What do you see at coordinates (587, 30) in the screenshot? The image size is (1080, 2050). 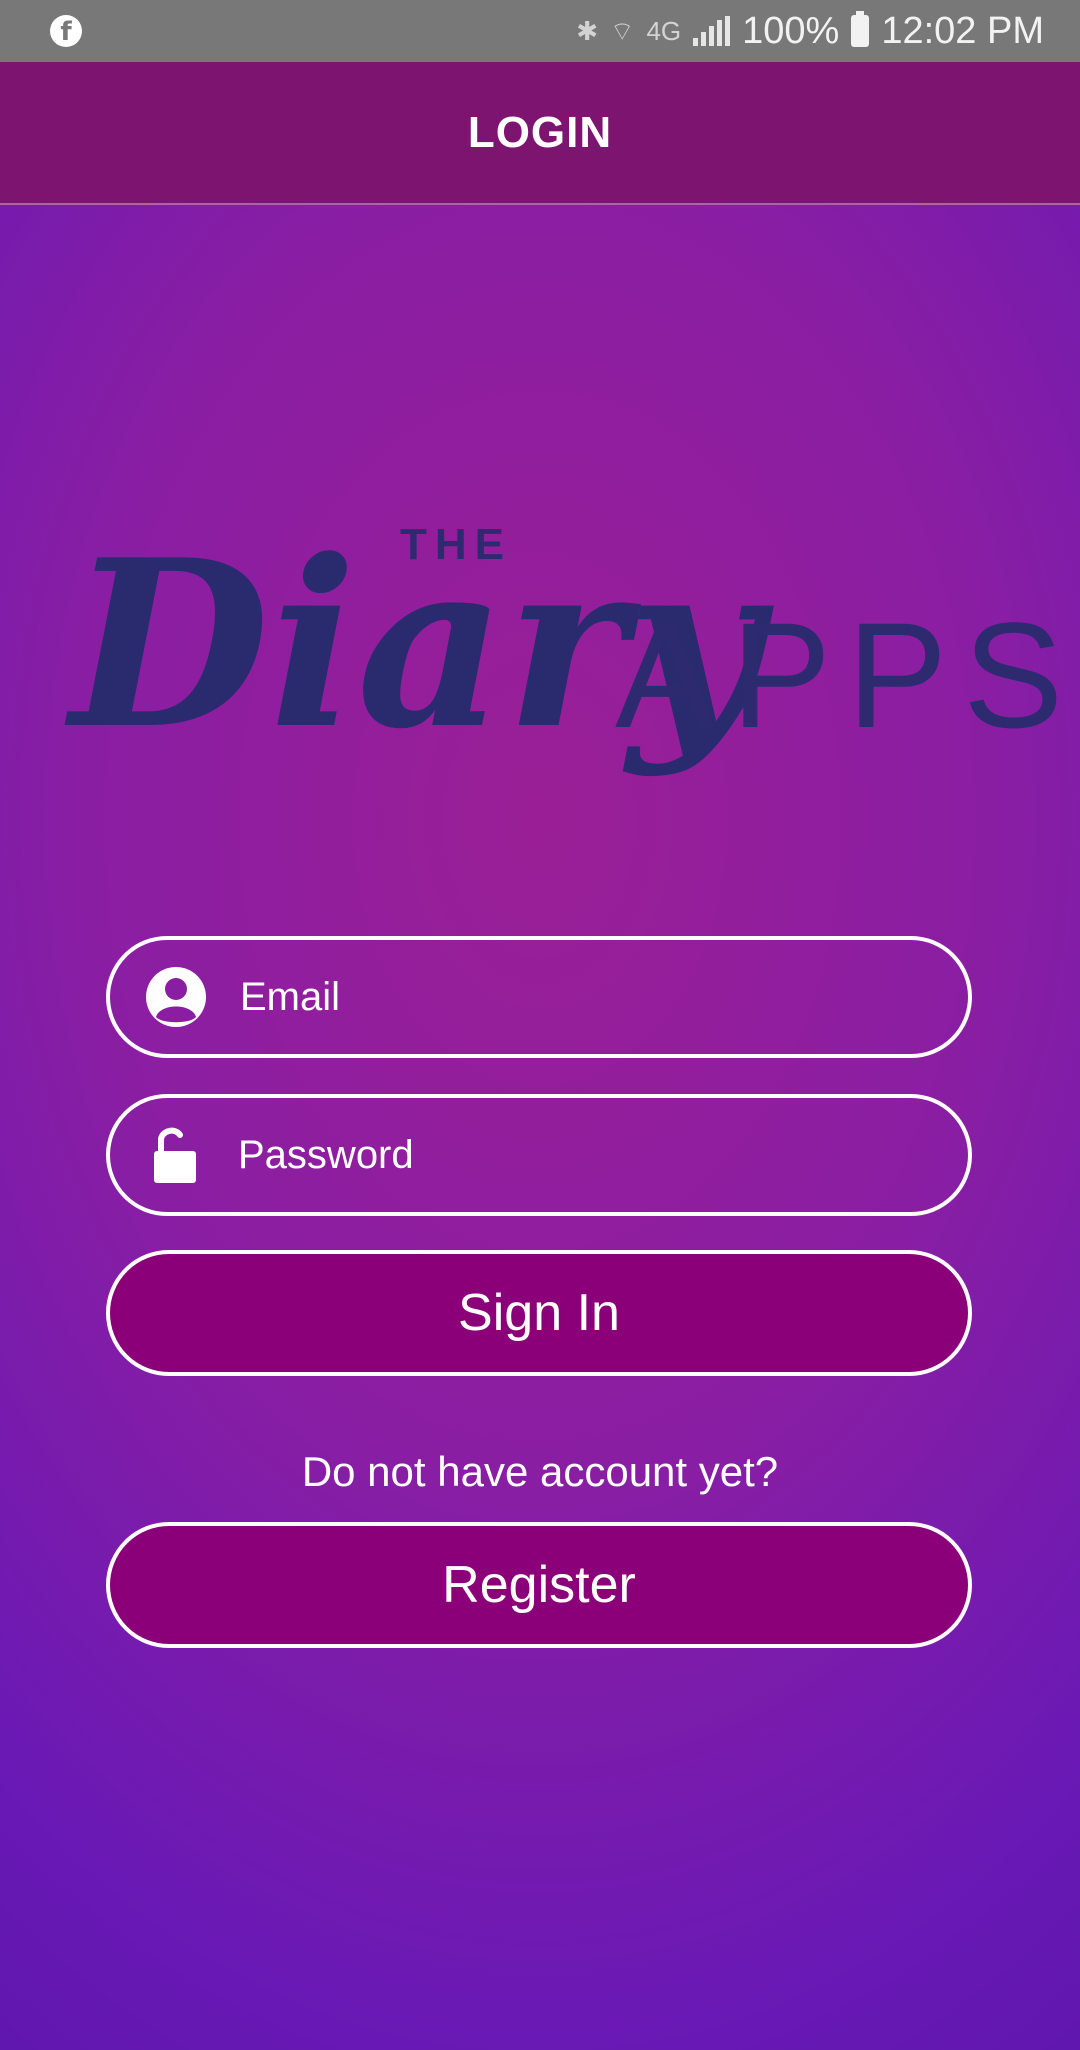 I see `bluetooth-icon: ✱` at bounding box center [587, 30].